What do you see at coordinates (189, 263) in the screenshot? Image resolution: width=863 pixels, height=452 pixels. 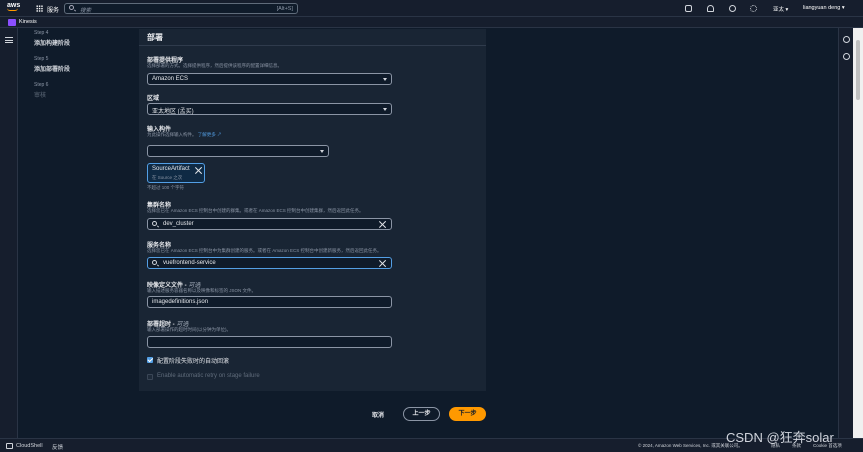 I see `service-value: vuefrontend-service` at bounding box center [189, 263].